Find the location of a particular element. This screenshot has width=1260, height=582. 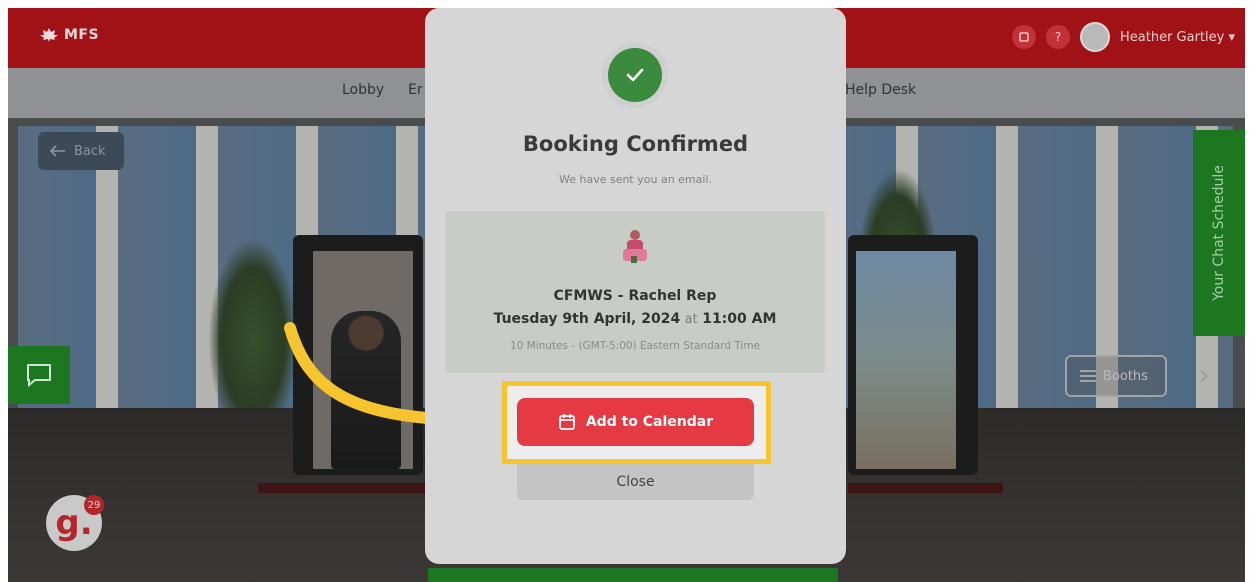

success-circle is located at coordinates (635, 75).